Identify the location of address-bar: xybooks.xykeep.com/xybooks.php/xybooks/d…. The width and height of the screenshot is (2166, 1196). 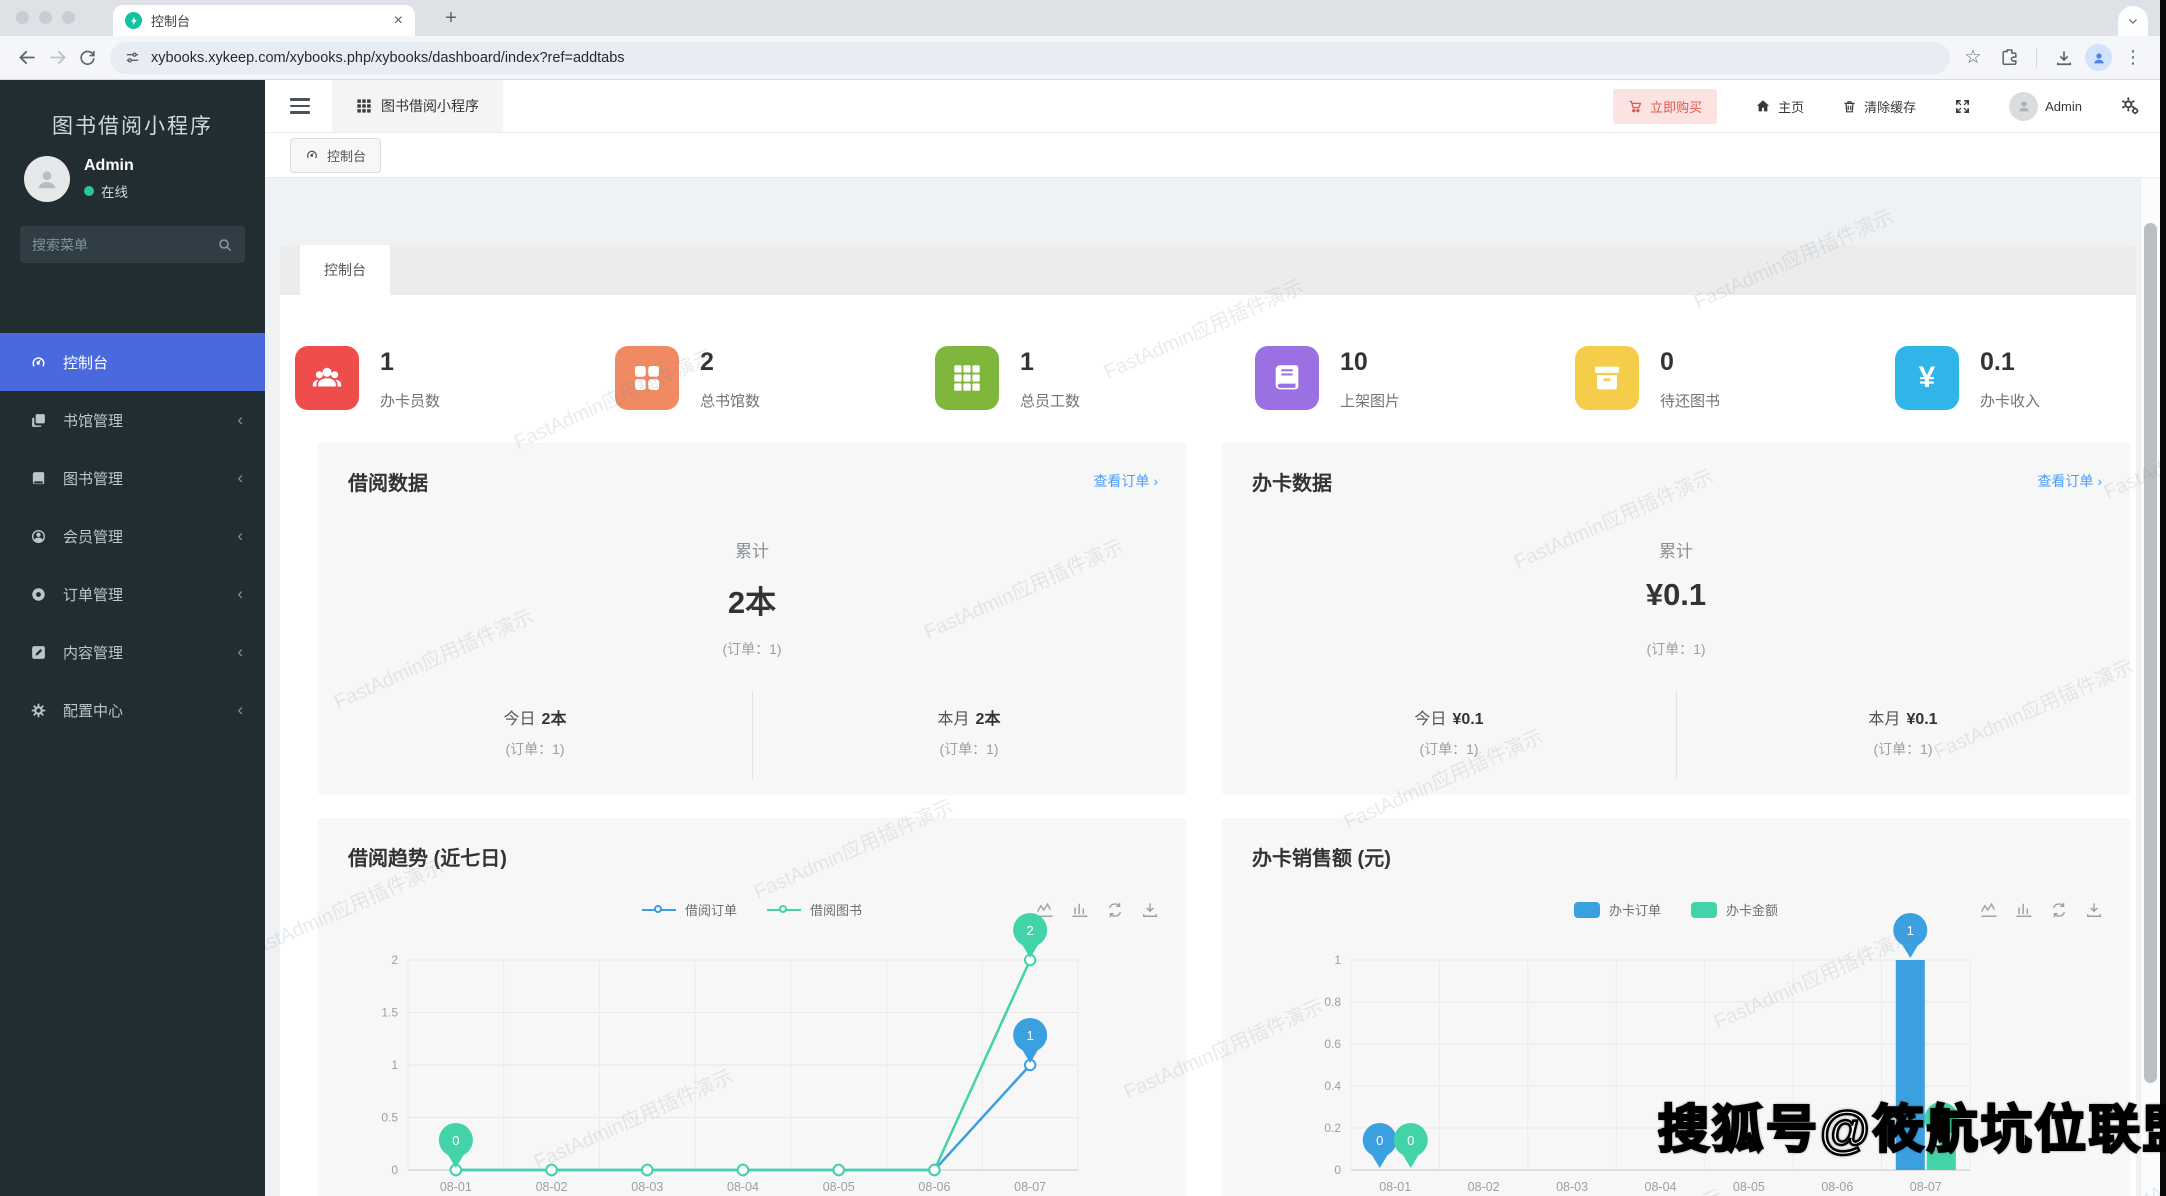
(1030, 57).